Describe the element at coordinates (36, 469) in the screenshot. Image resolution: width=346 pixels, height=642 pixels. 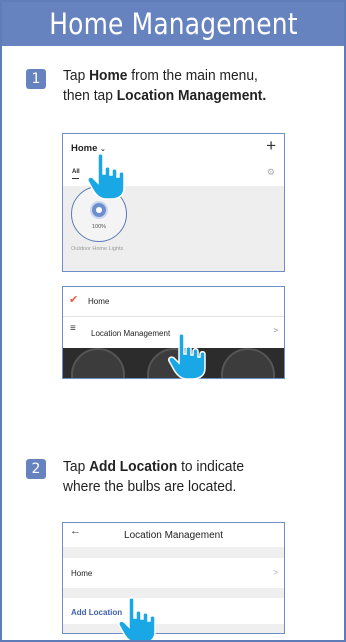
I see `step-2-badge: 2` at that location.